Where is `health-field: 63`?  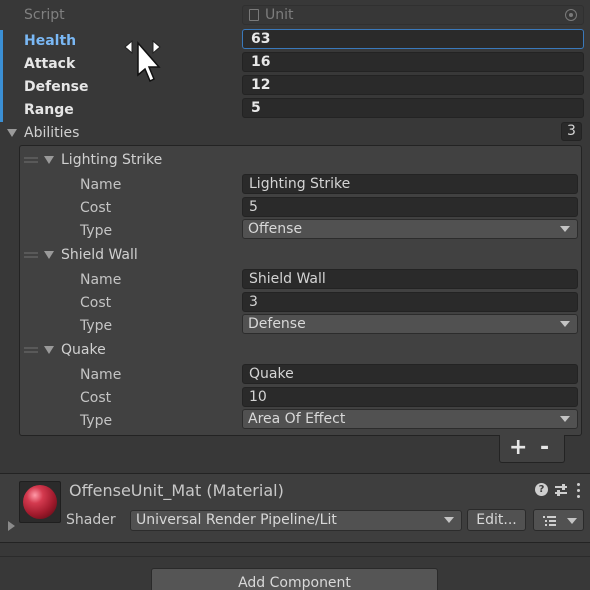
health-field: 63 is located at coordinates (413, 39).